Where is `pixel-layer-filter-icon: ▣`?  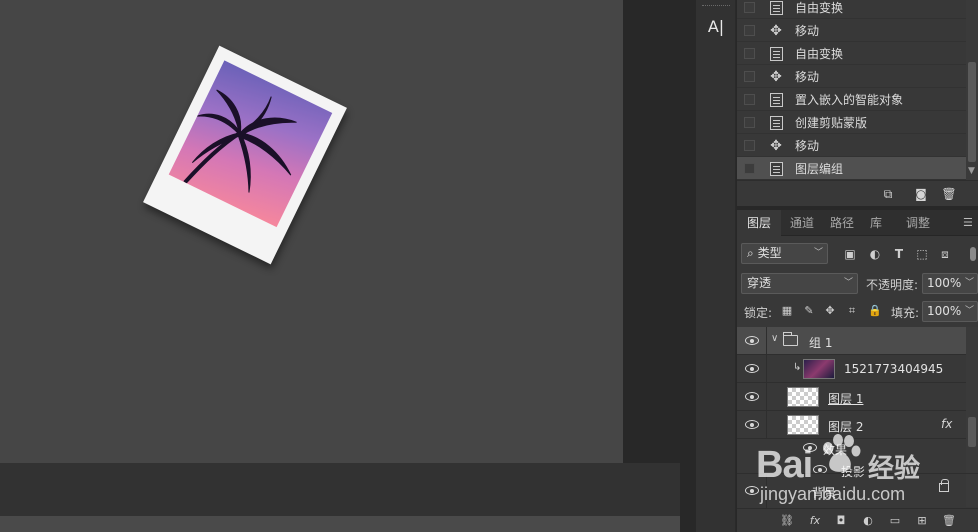
pixel-layer-filter-icon: ▣ is located at coordinates (850, 254).